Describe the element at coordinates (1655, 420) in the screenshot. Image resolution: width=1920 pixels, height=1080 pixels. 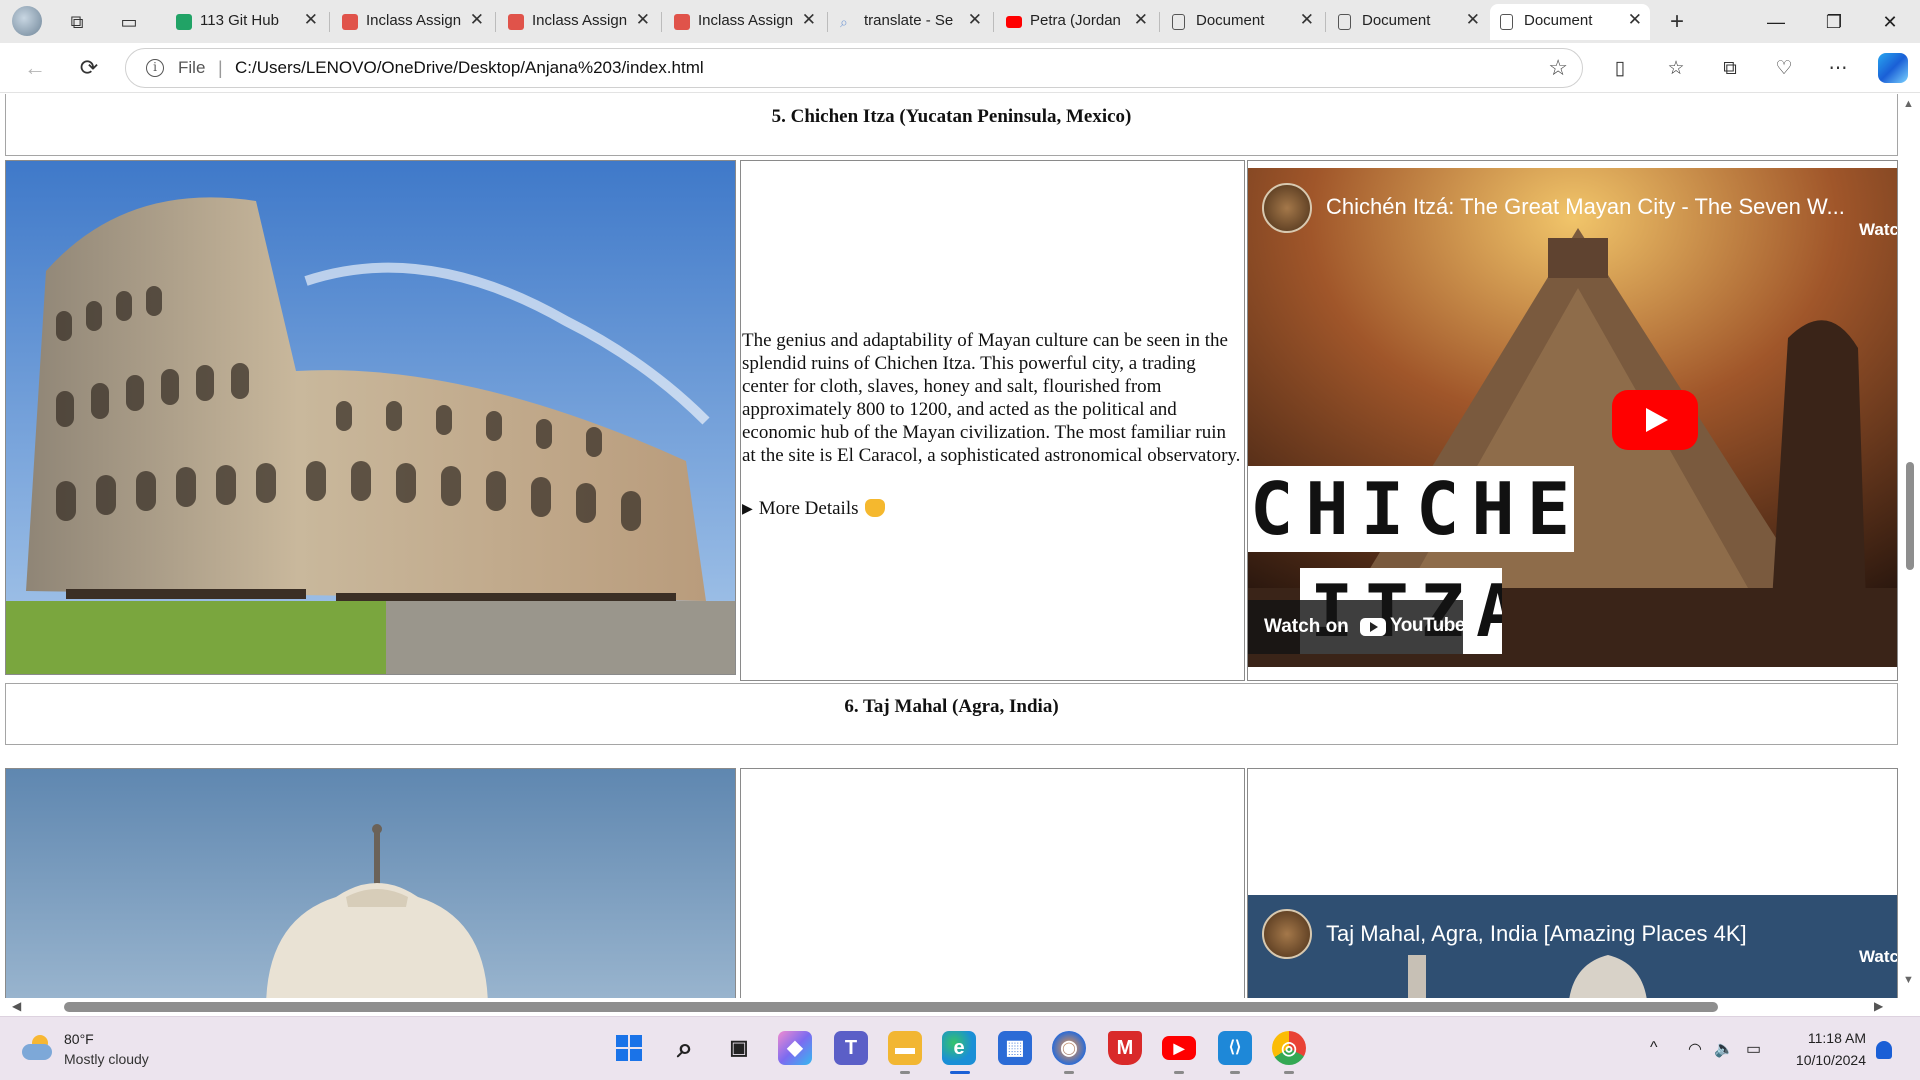
I see `play-button` at that location.